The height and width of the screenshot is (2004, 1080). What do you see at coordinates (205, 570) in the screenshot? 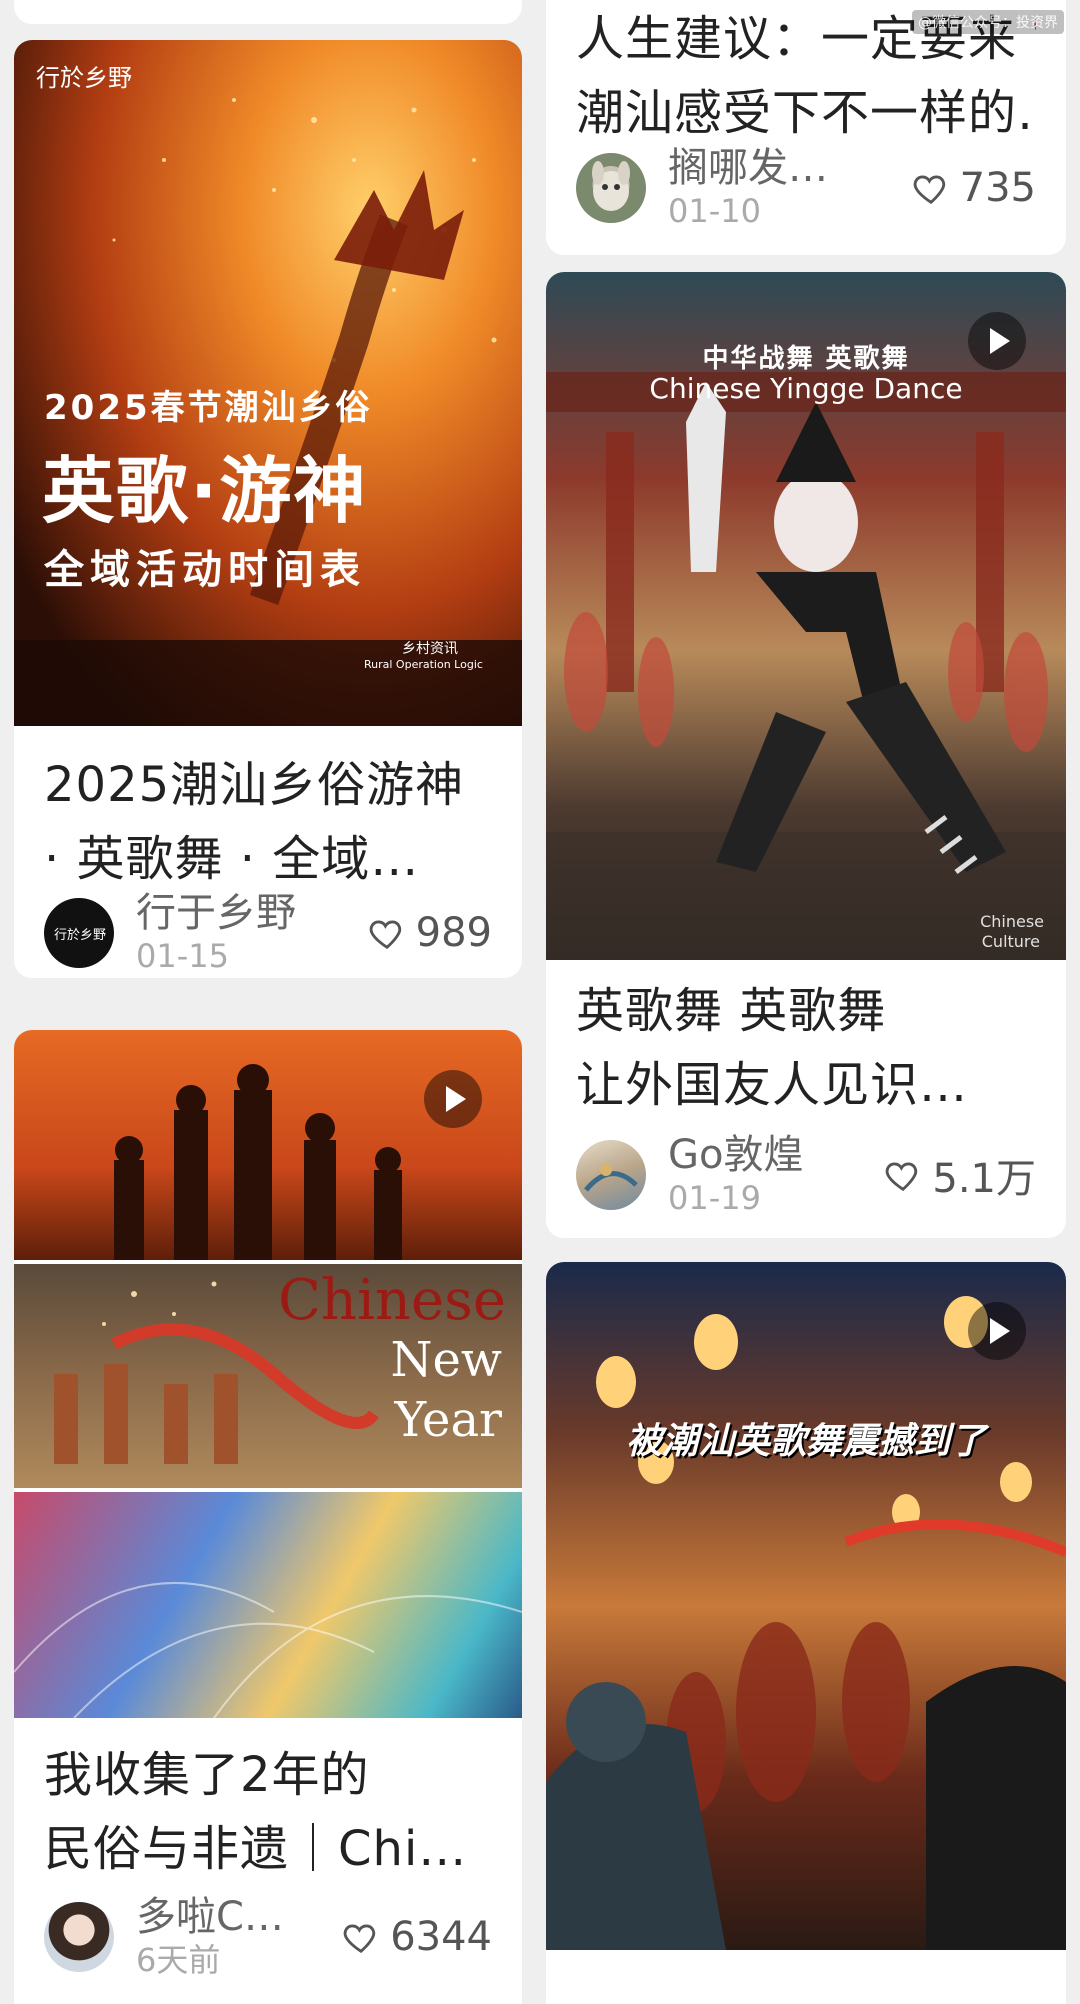
I see `cover-headline: 全域活动时间表` at bounding box center [205, 570].